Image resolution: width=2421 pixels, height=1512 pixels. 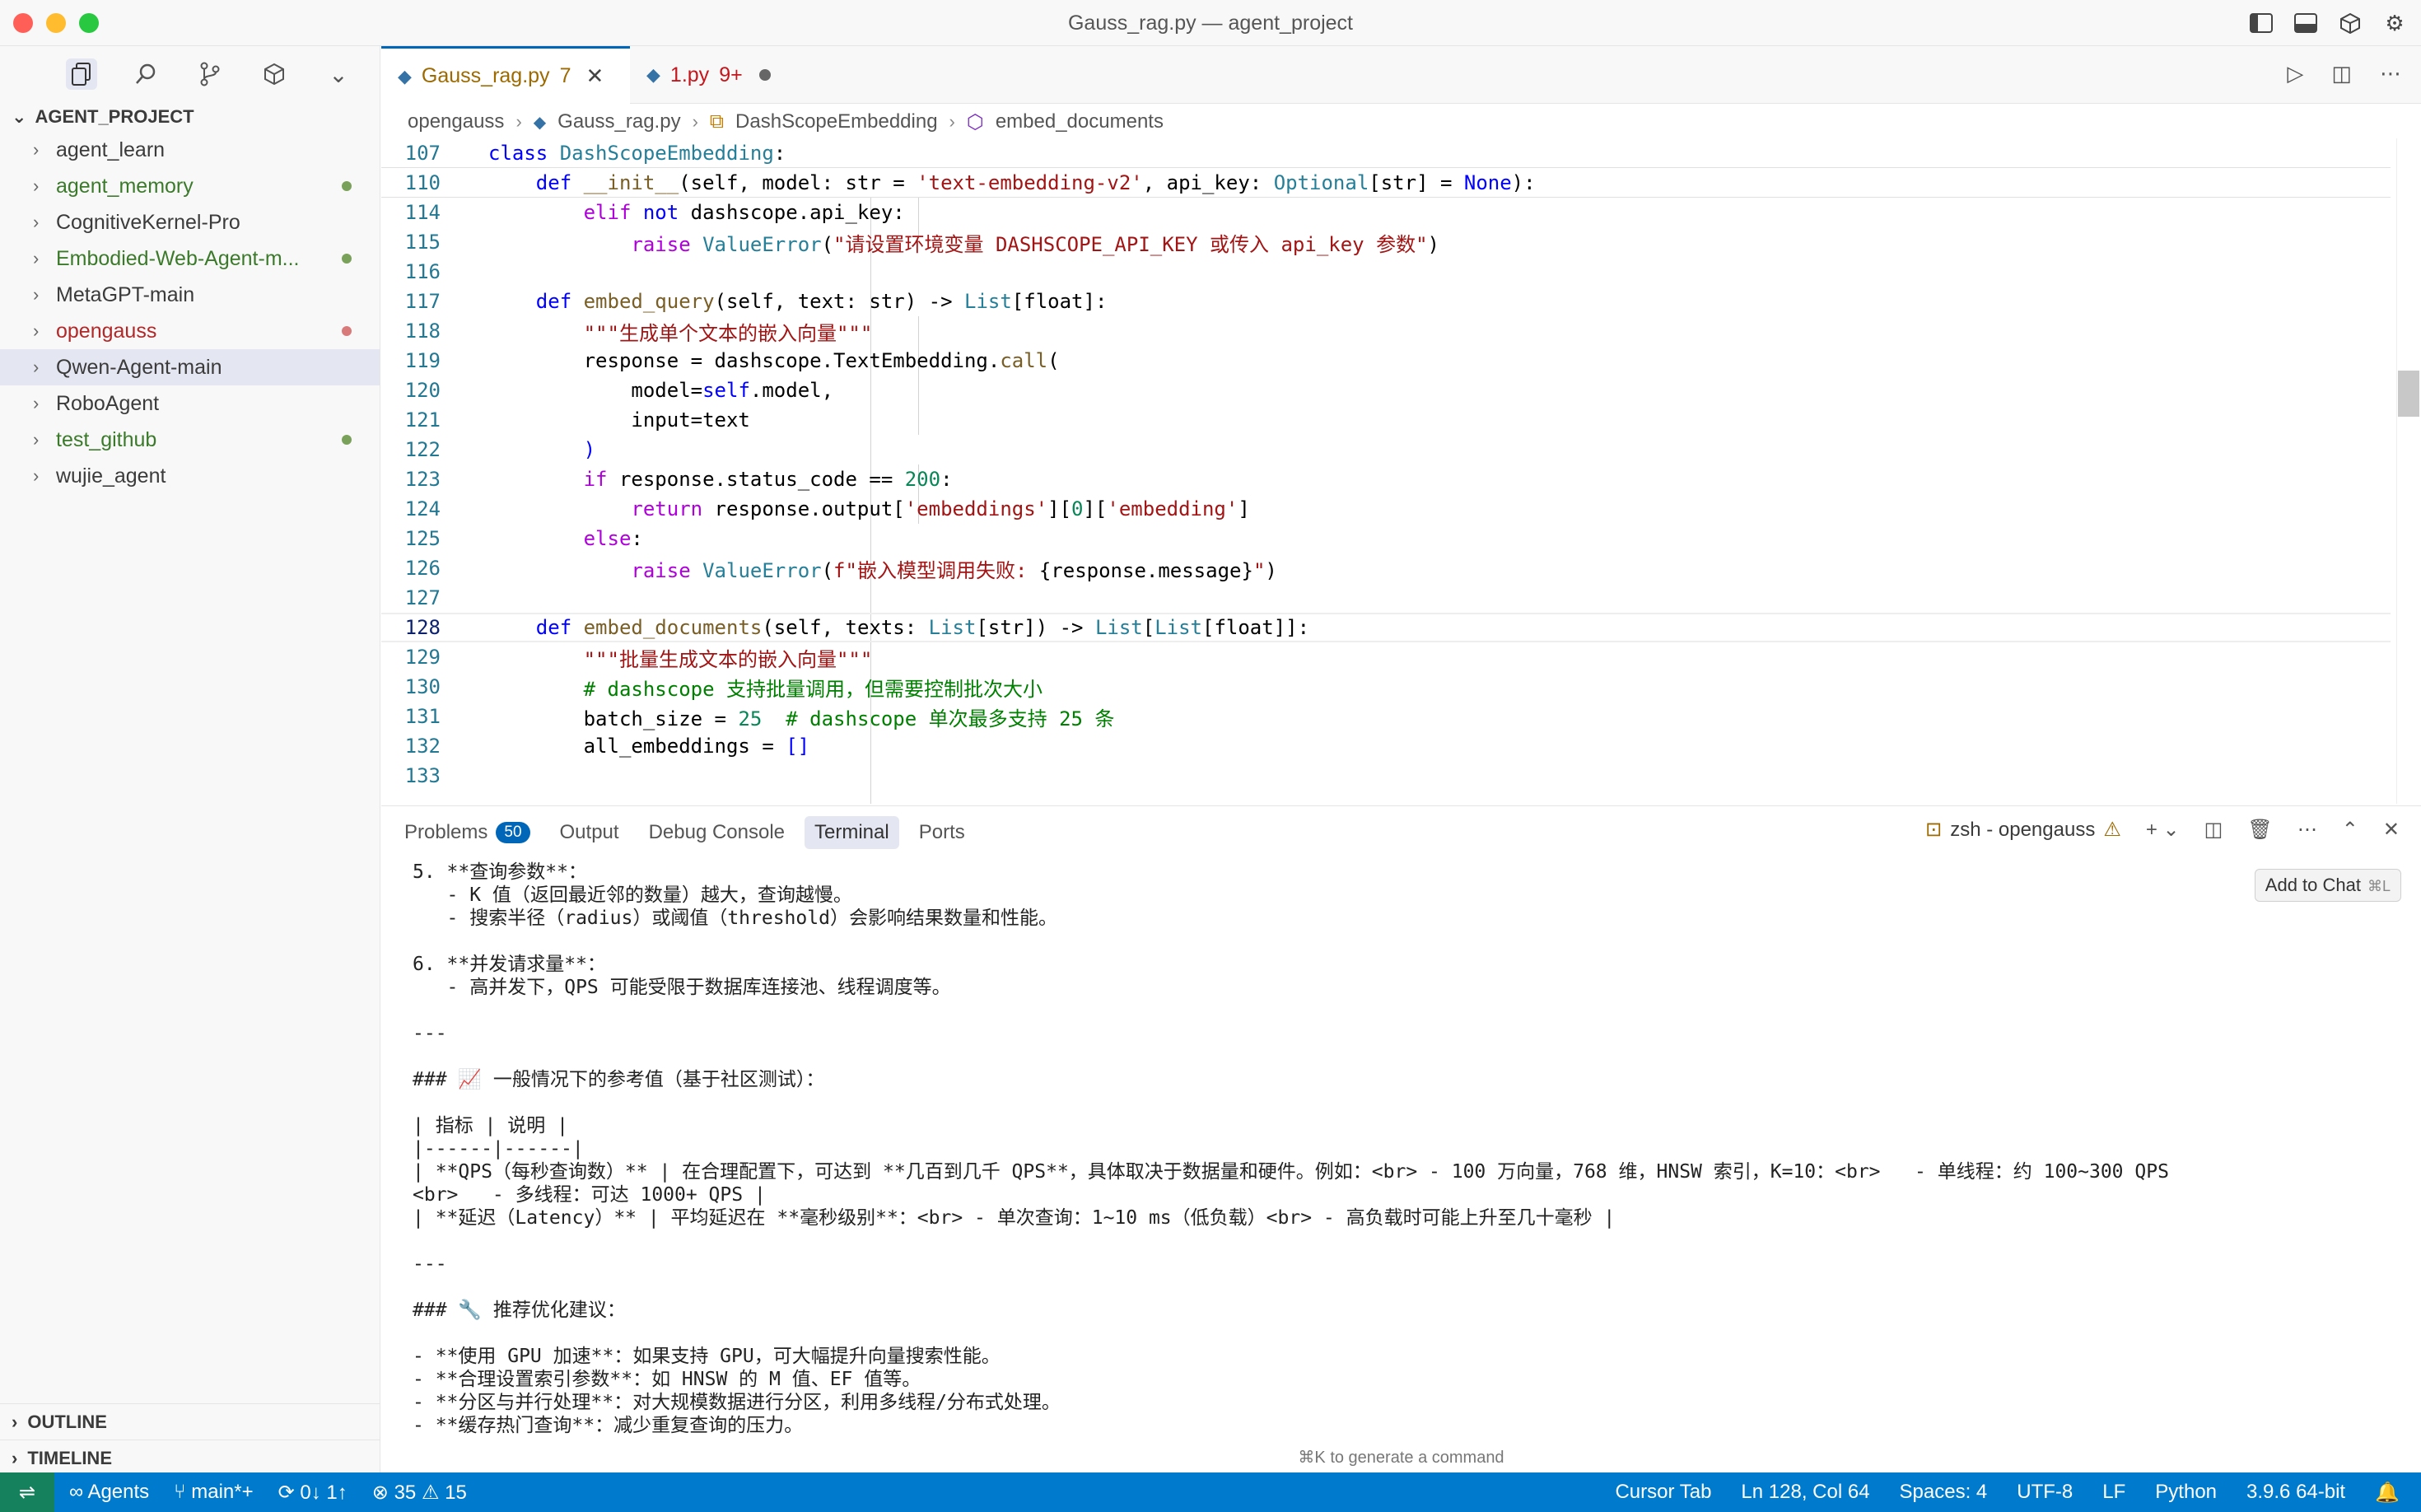 I want to click on code-line: 120 model=self.model,, so click(x=1386, y=390).